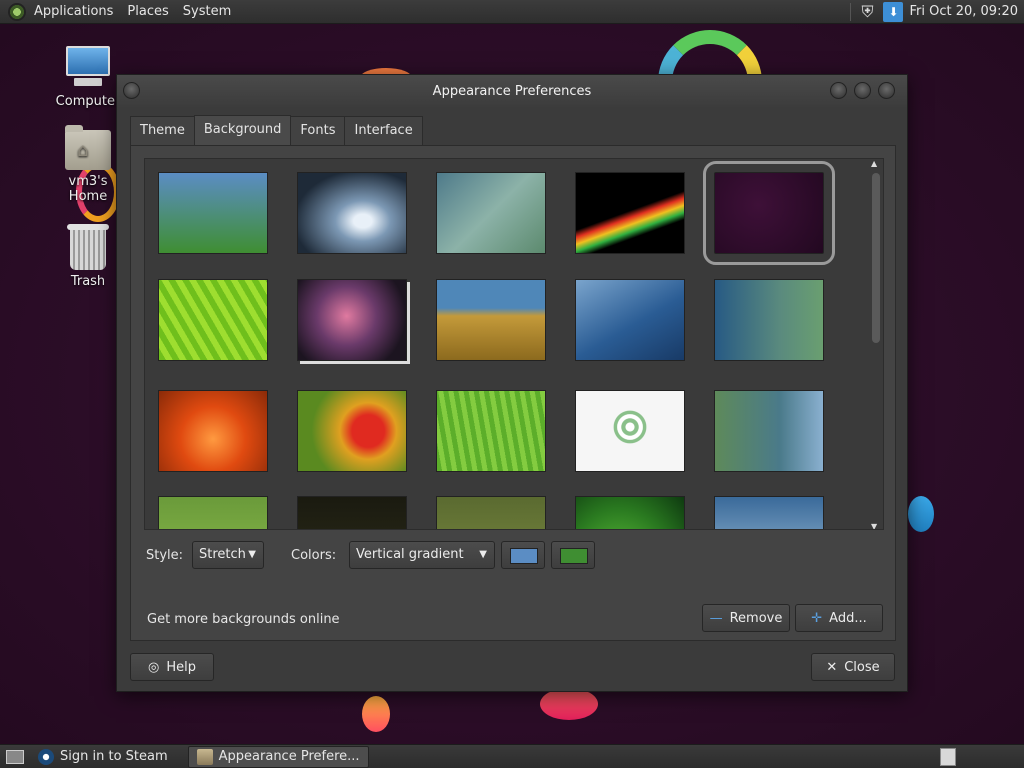 Image resolution: width=1024 pixels, height=768 pixels. Describe the element at coordinates (838, 90) in the screenshot. I see `minimize-button` at that location.